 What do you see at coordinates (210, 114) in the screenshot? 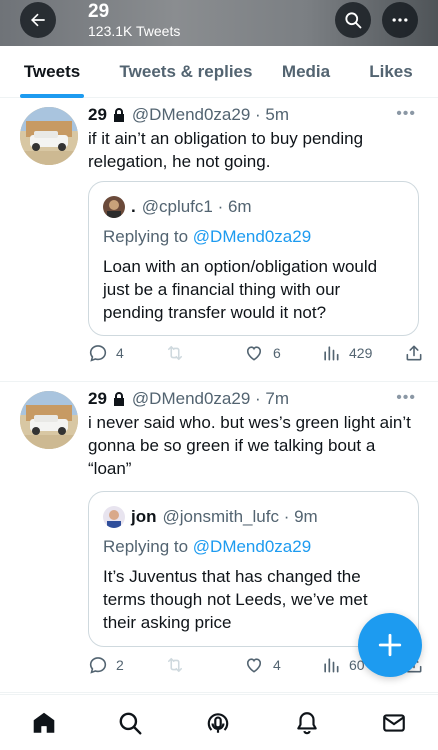
I see `author-handle-time: @DMend0za29 · 5m` at bounding box center [210, 114].